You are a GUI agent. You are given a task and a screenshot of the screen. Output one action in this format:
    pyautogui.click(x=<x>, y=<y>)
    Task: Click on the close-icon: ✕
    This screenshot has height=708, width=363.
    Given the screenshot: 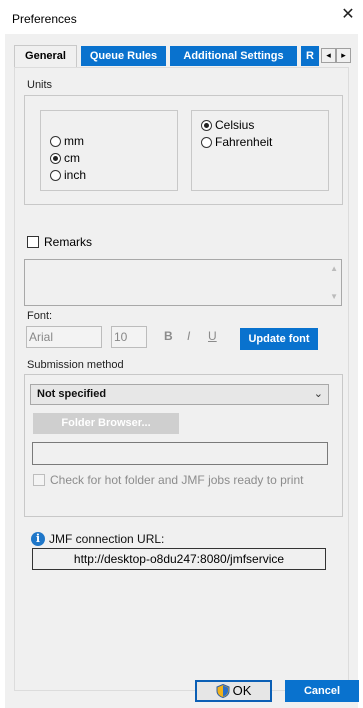 What is the action you would take?
    pyautogui.click(x=348, y=15)
    